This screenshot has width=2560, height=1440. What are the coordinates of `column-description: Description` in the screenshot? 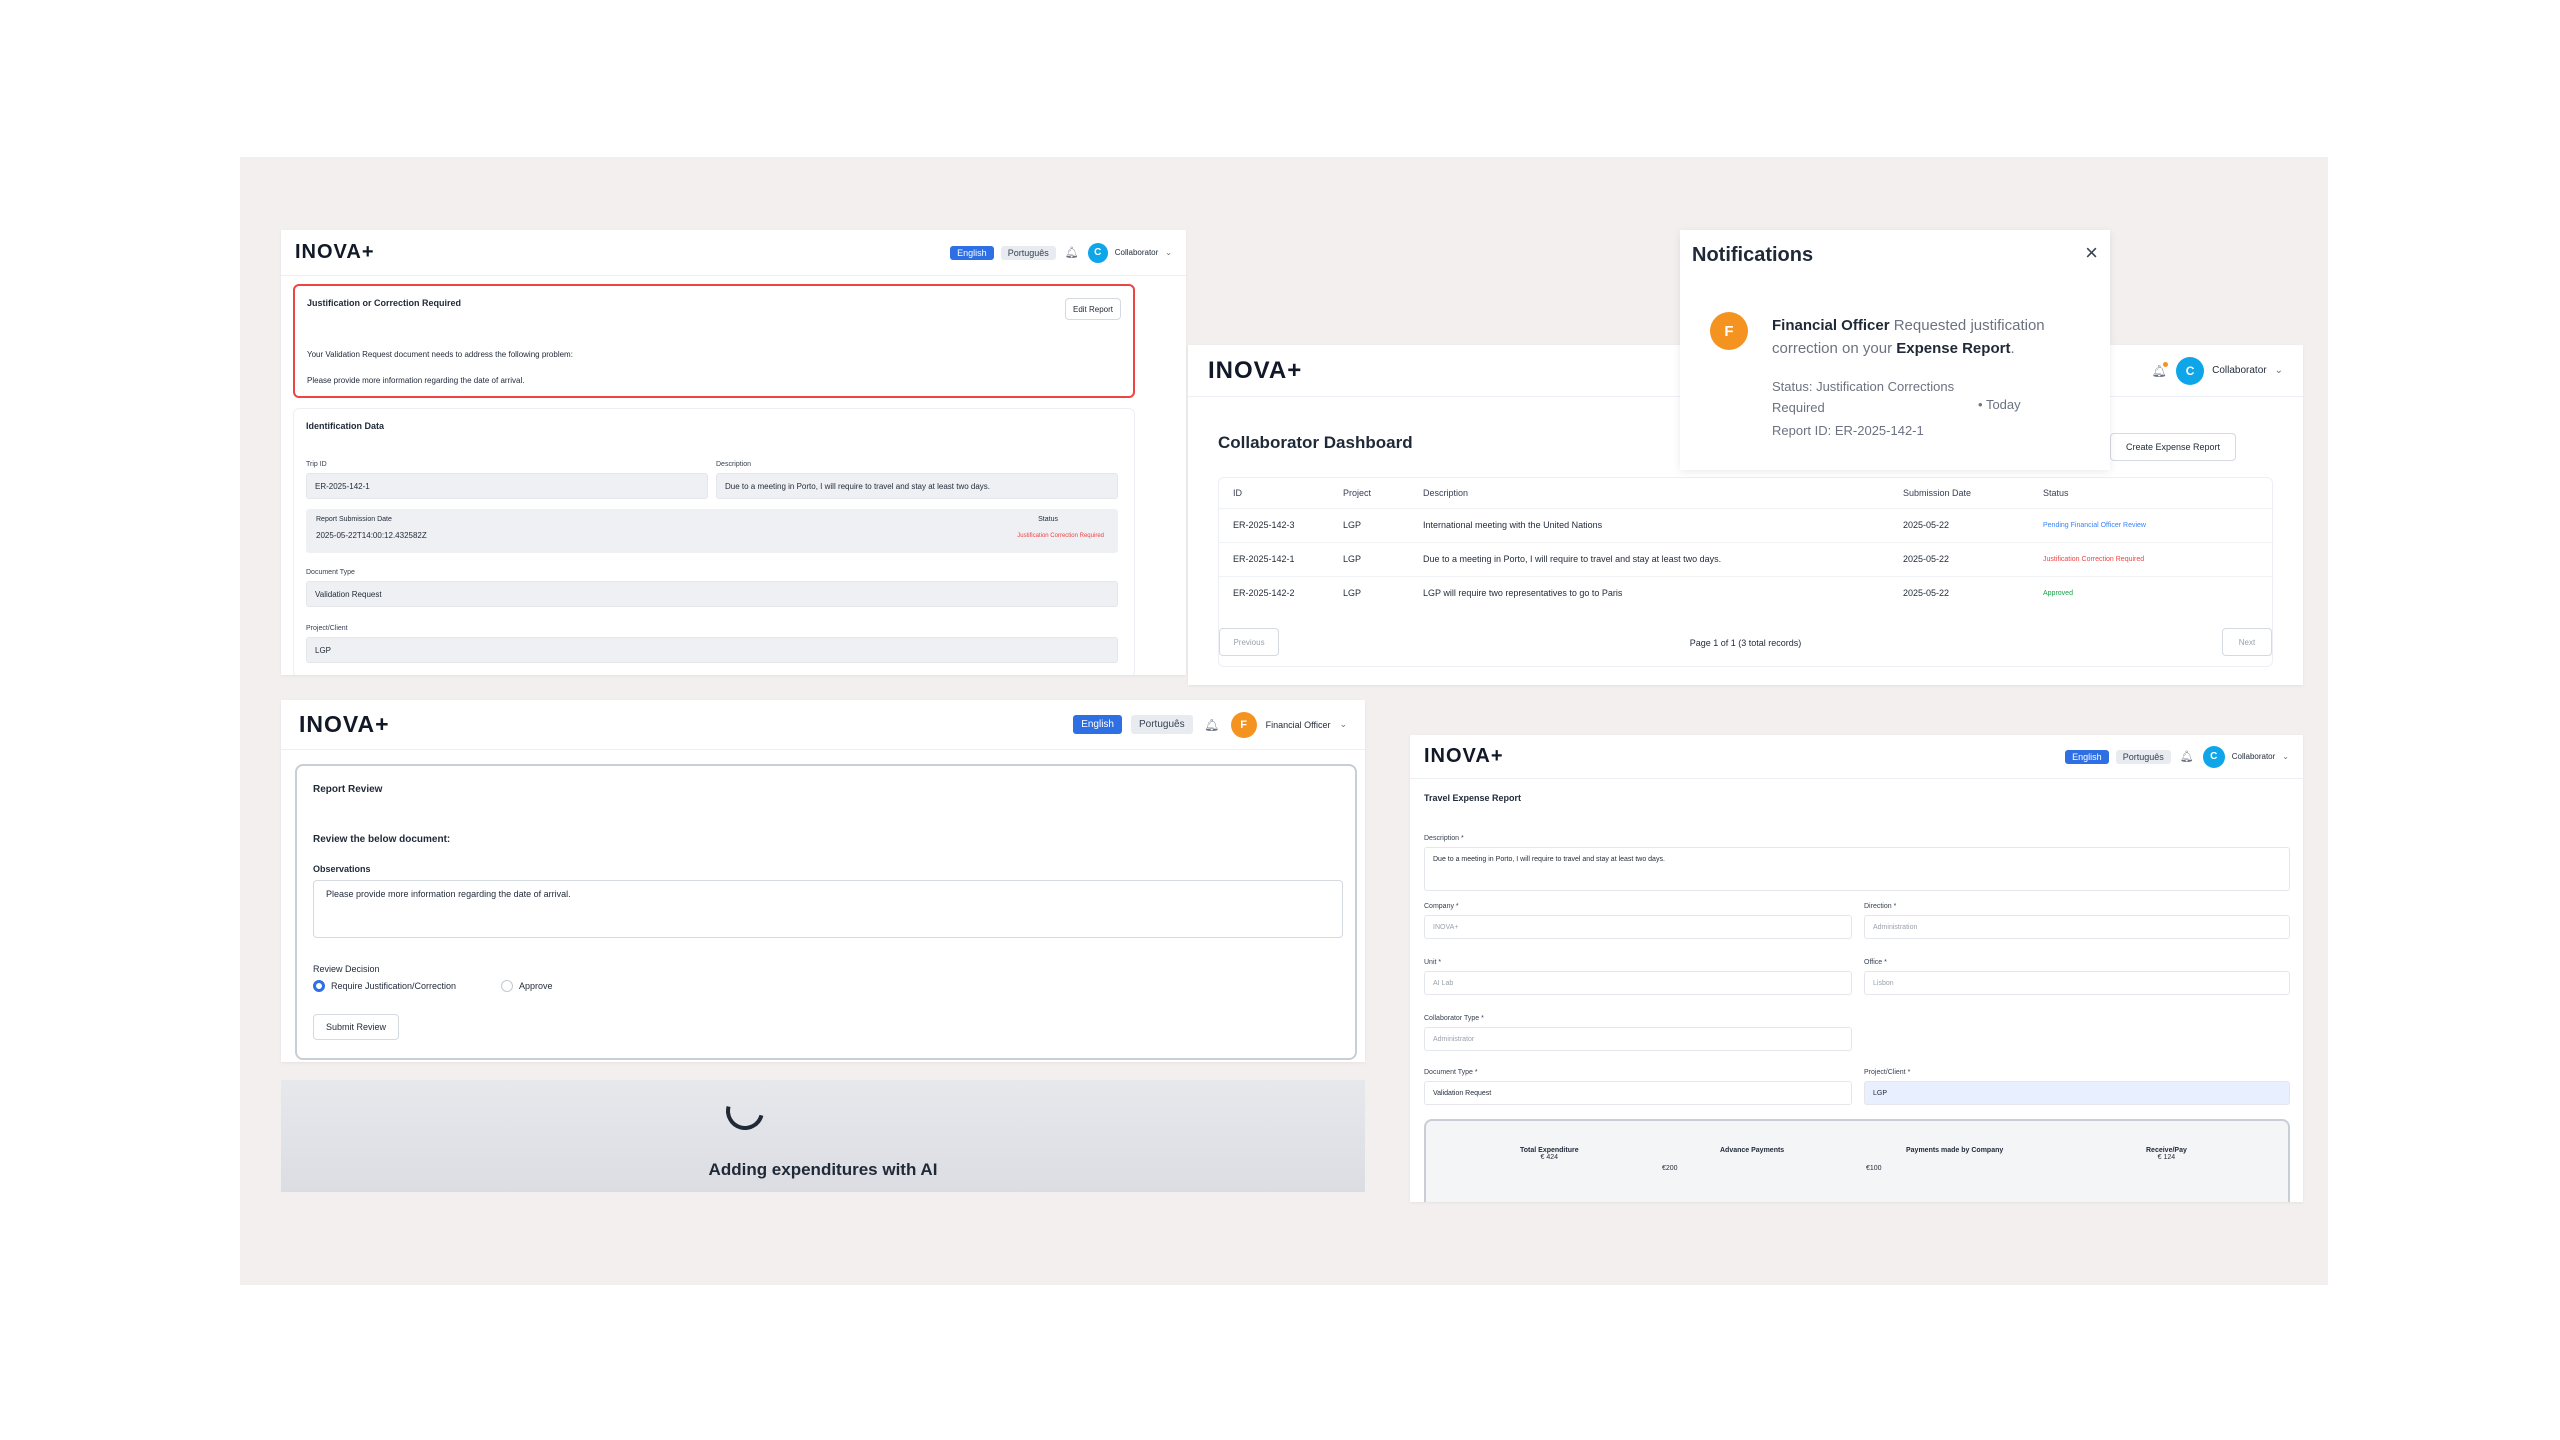 It's located at (1446, 492).